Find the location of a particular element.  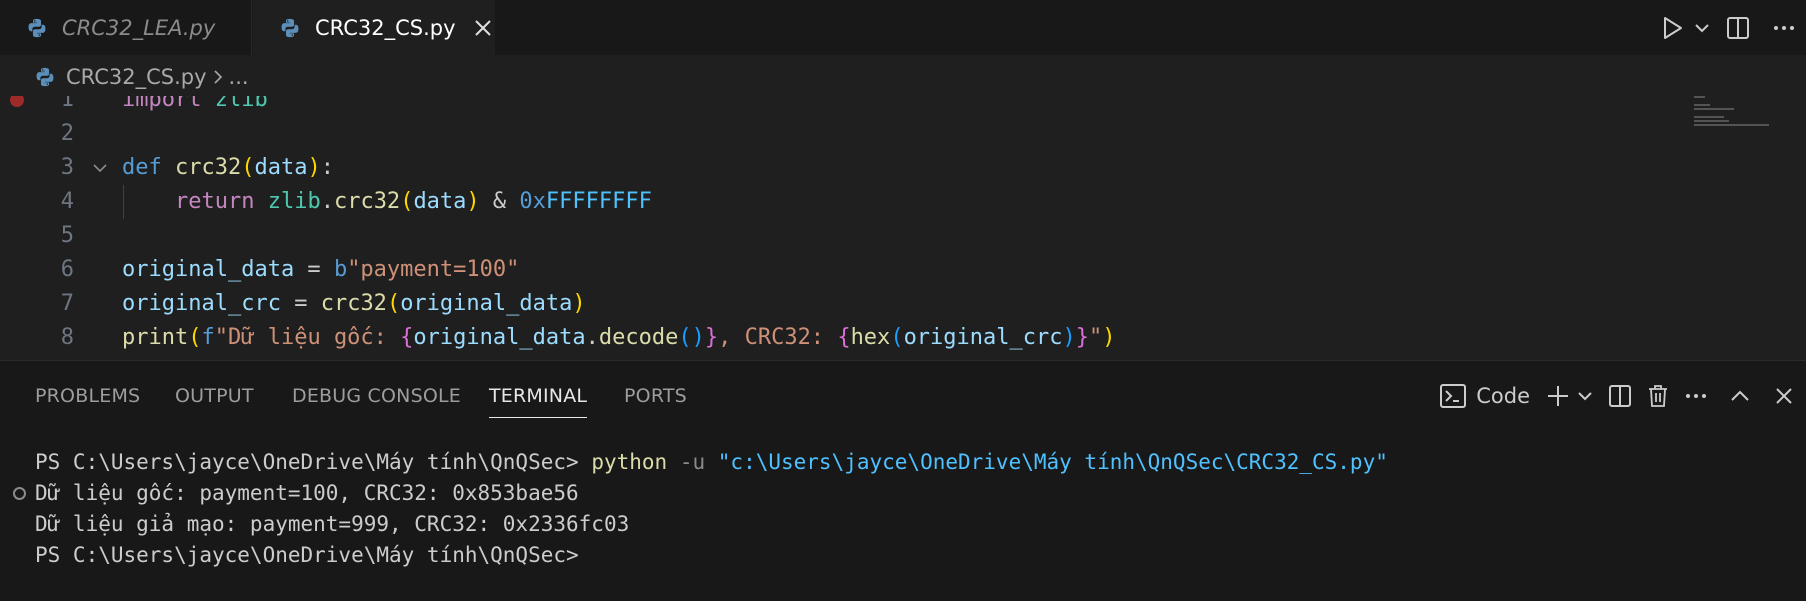

breadcrumb-file: CRC32_CS.py is located at coordinates (136, 77).